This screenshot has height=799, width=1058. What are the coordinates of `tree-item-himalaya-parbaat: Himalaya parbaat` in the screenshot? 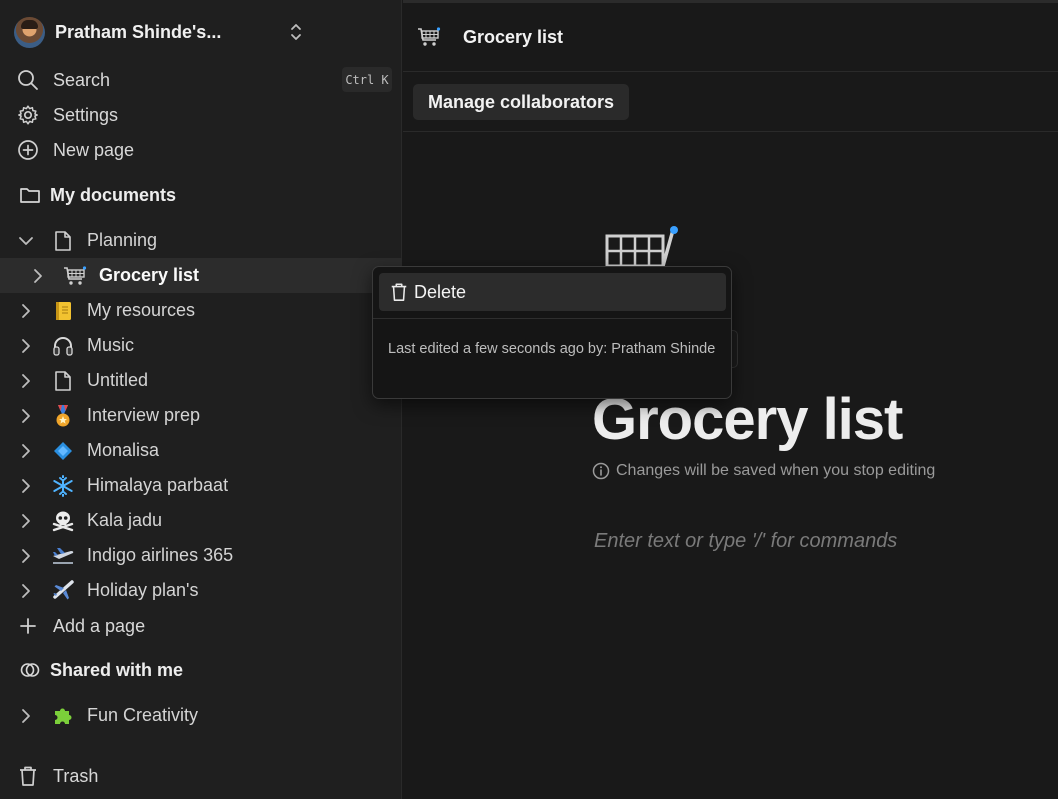 It's located at (201, 485).